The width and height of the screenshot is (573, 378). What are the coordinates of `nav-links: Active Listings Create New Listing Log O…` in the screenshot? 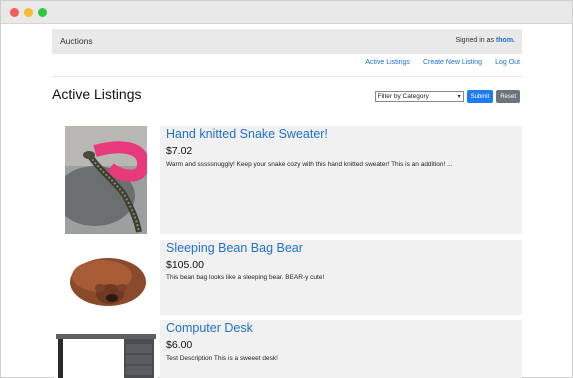 It's located at (442, 62).